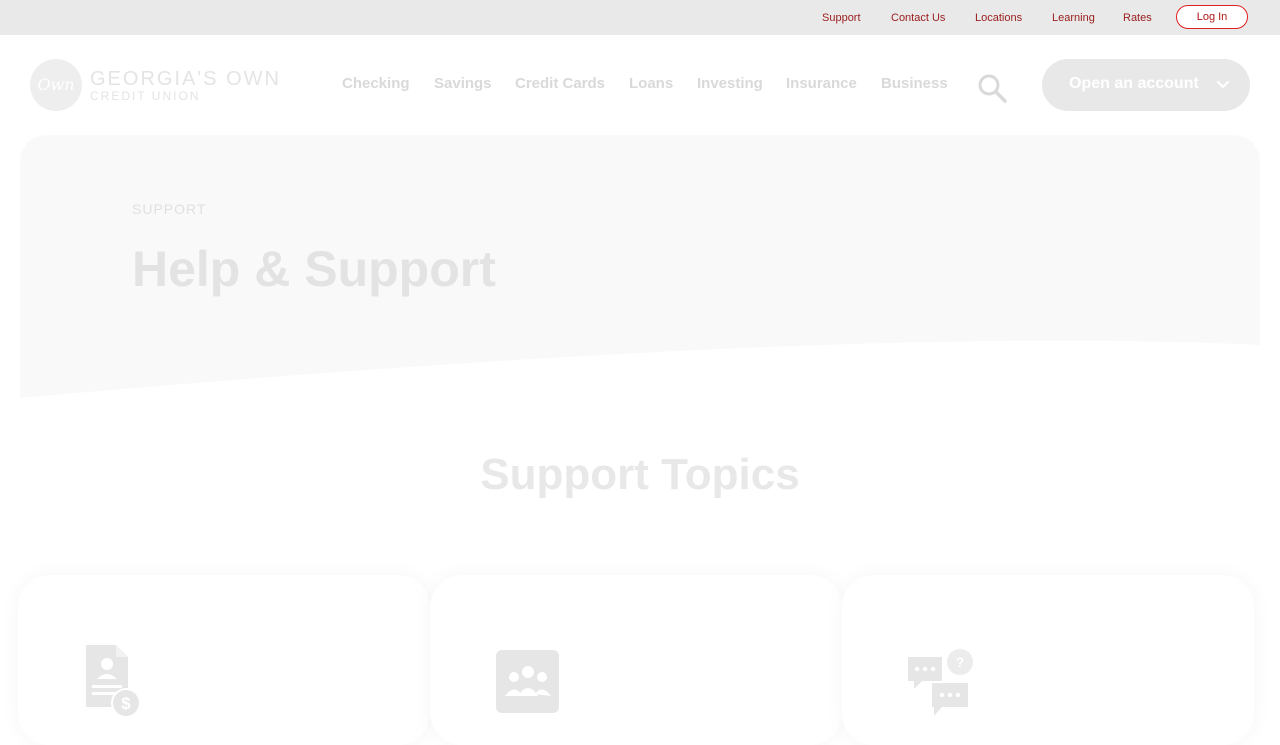  Describe the element at coordinates (1223, 84) in the screenshot. I see `chevron-down-icon` at that location.